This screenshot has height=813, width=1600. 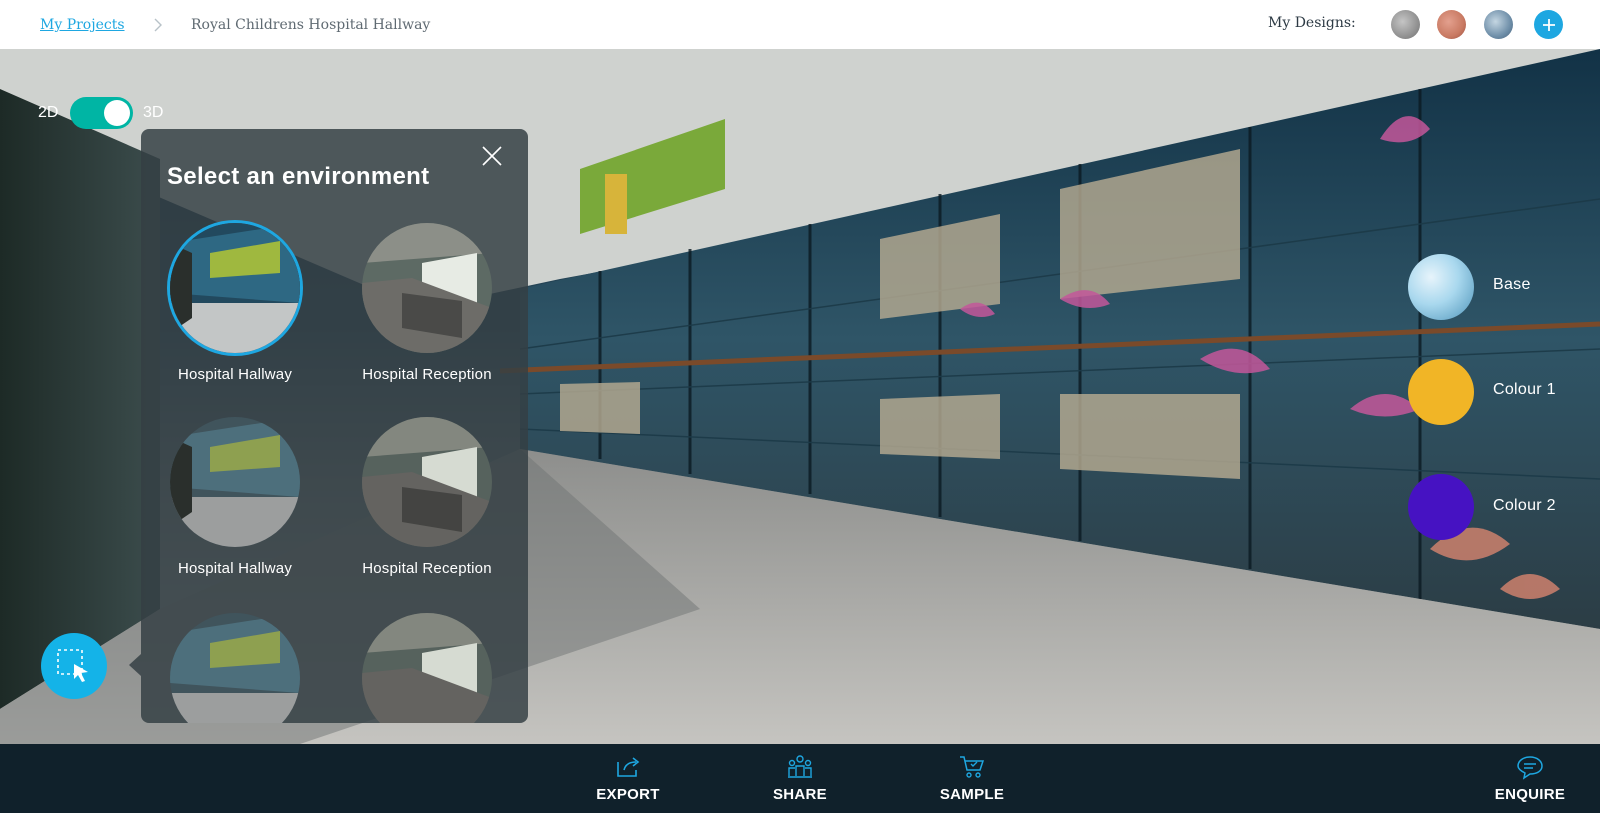 I want to click on export-label: EXPORT, so click(x=628, y=794).